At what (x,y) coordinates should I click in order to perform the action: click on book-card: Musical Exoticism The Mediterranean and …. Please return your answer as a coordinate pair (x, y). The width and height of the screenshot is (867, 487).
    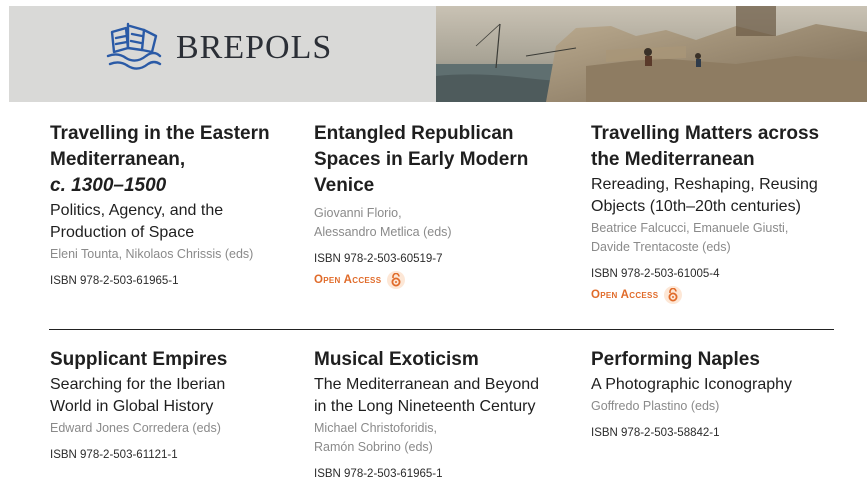
    Looking at the image, I should click on (449, 414).